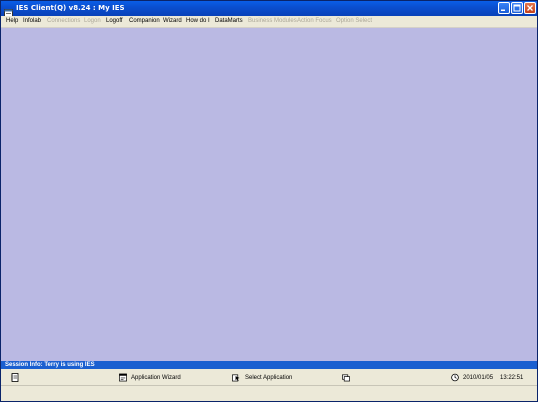 The width and height of the screenshot is (538, 402). What do you see at coordinates (12, 21) in the screenshot?
I see `menu-help: Help` at bounding box center [12, 21].